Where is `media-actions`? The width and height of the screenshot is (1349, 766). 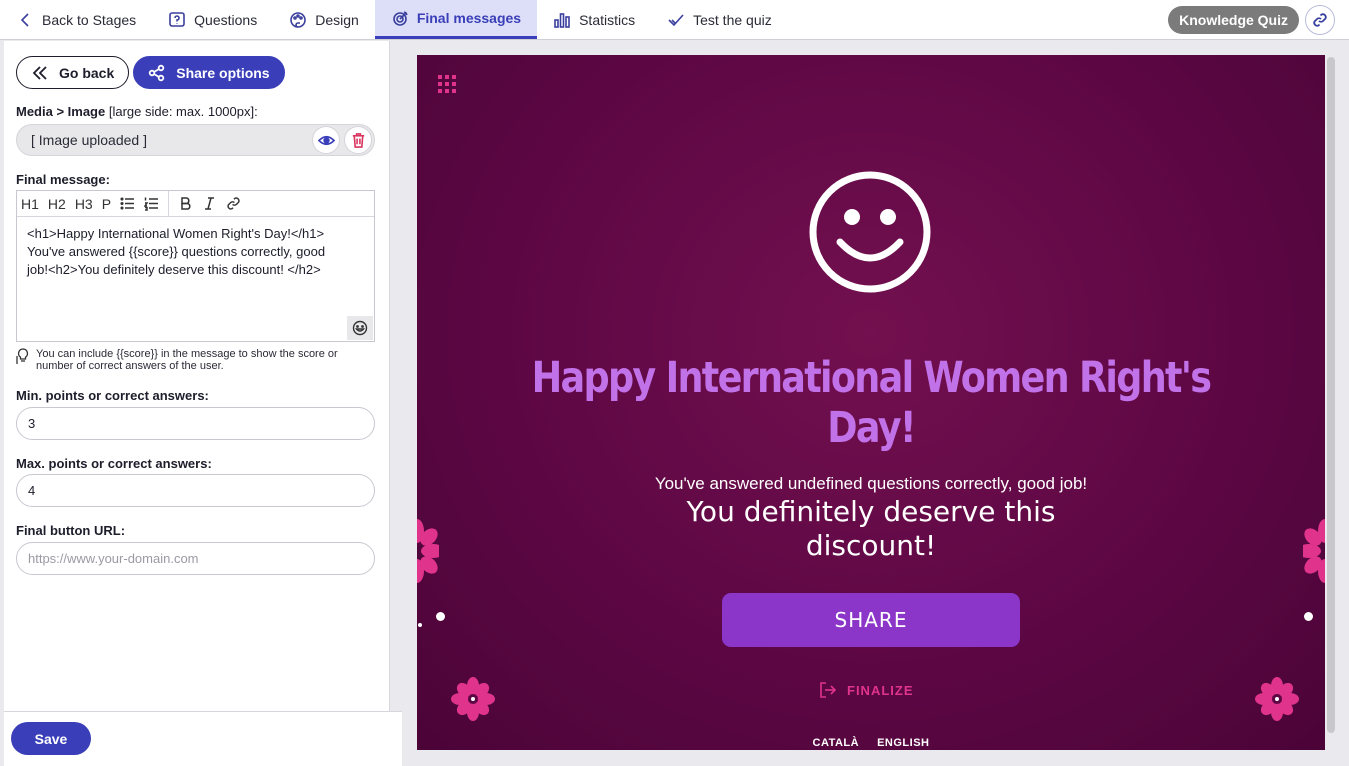
media-actions is located at coordinates (342, 140).